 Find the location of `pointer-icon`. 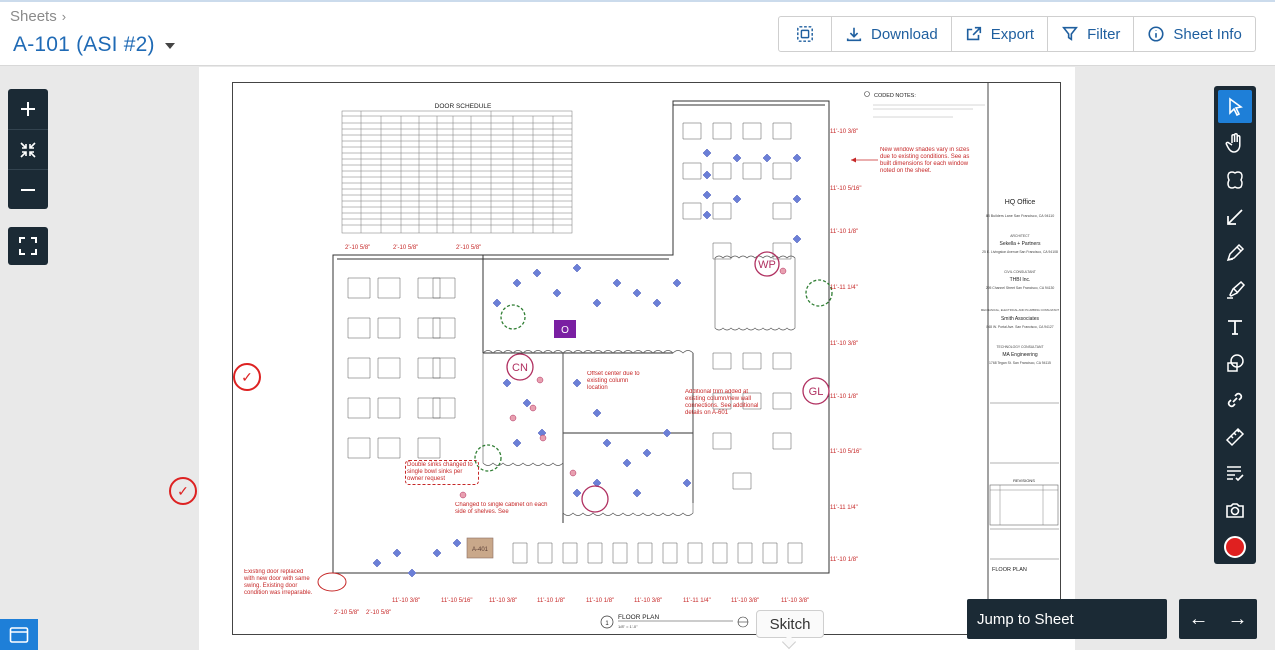

pointer-icon is located at coordinates (1236, 106).